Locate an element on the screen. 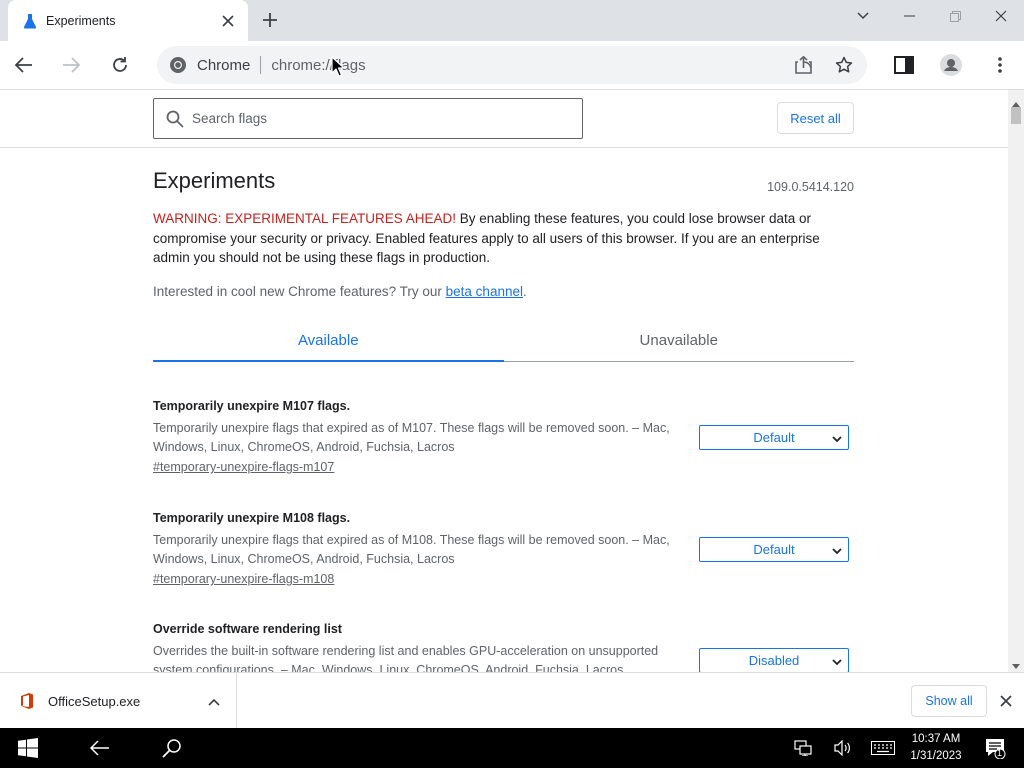  flag-name: Override software rendering list is located at coordinates (247, 629).